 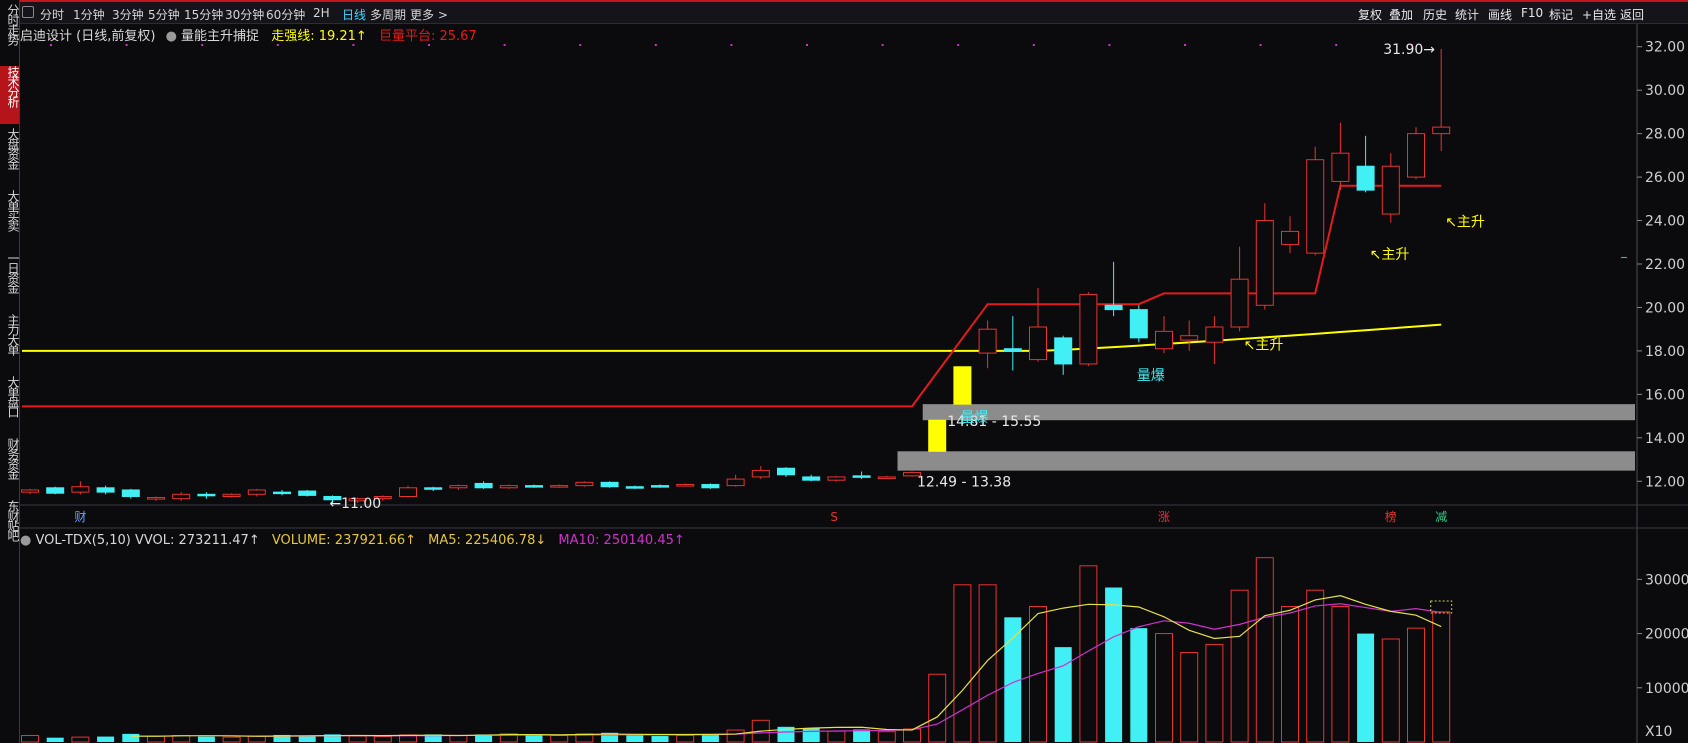 I want to click on tool-button-1: 复权, so click(x=1370, y=14).